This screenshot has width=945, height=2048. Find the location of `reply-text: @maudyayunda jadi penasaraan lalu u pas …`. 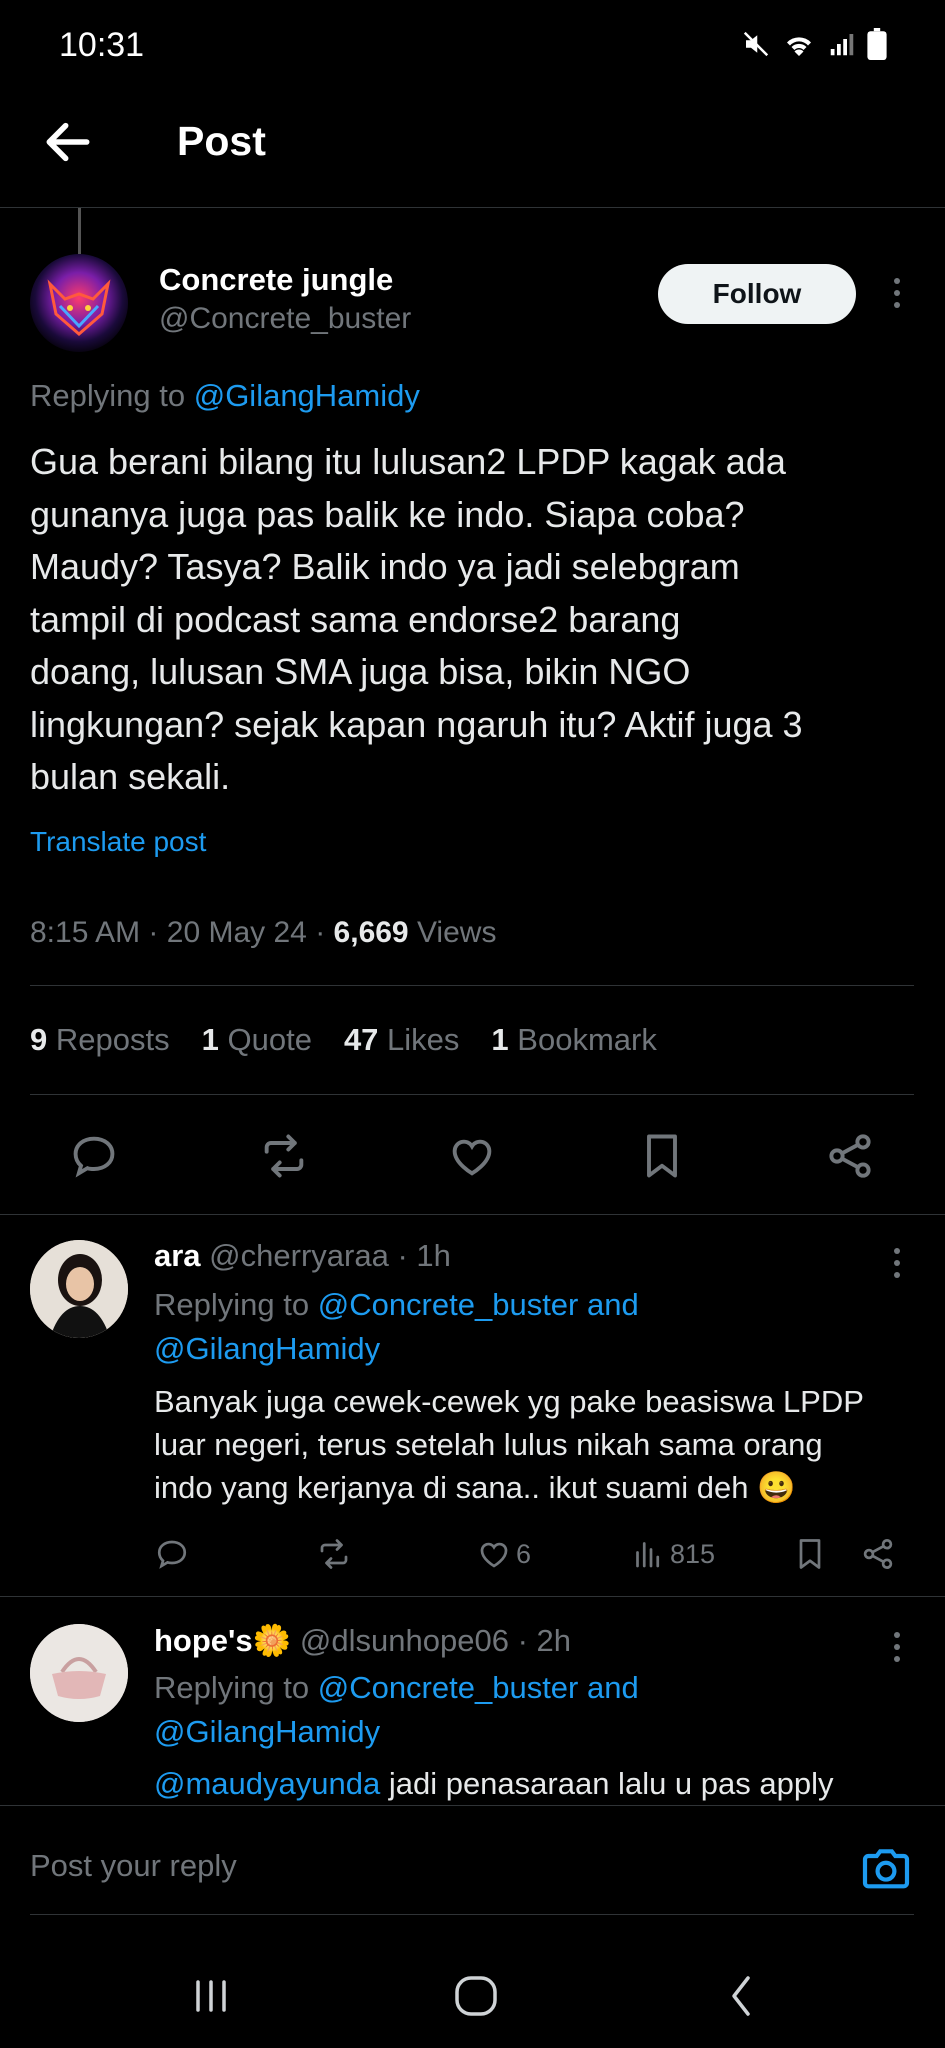

reply-text: @maudyayunda jadi penasaraan lalu u pas … is located at coordinates (494, 1783).